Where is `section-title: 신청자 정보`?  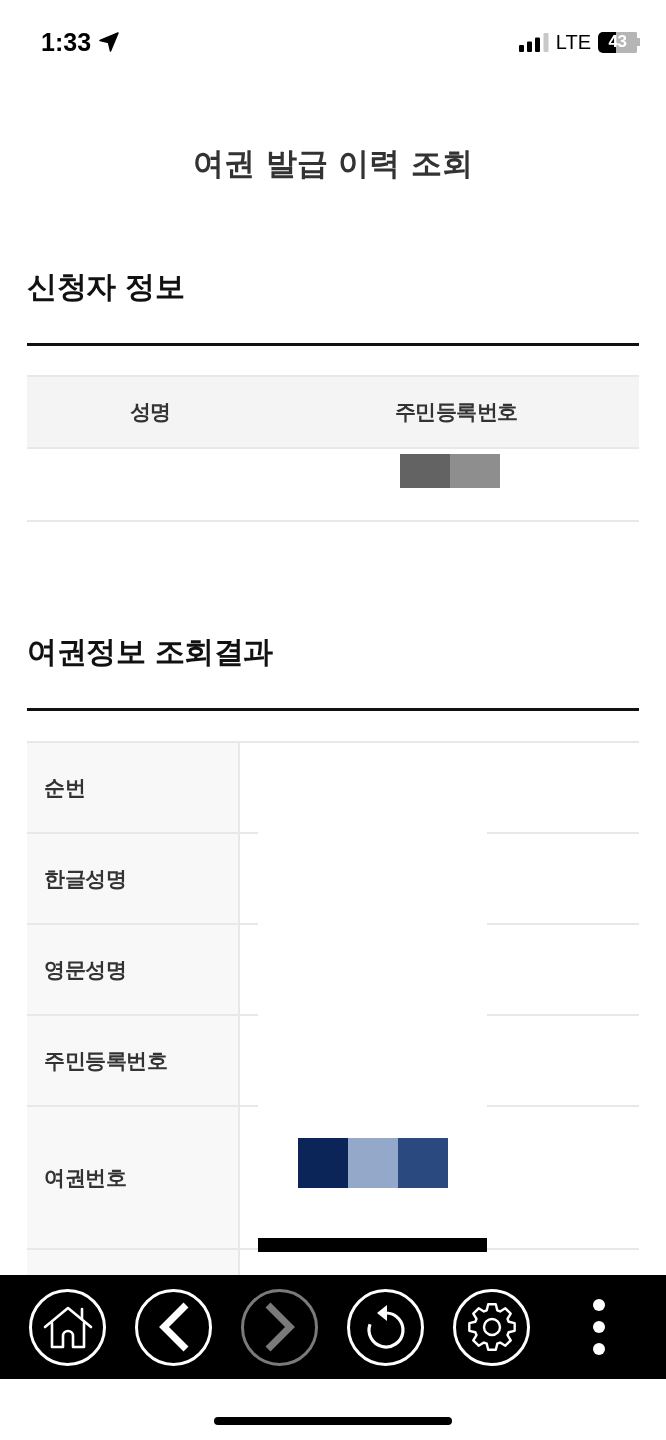
section-title: 신청자 정보 is located at coordinates (106, 287).